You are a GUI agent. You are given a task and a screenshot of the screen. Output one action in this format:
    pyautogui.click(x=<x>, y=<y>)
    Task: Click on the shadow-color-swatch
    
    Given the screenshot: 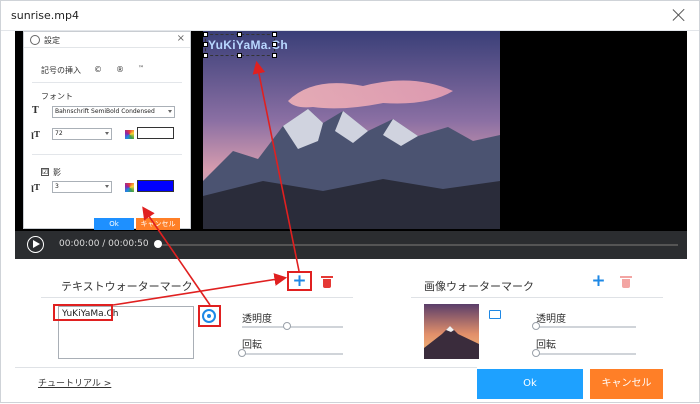 What is the action you would take?
    pyautogui.click(x=155, y=186)
    